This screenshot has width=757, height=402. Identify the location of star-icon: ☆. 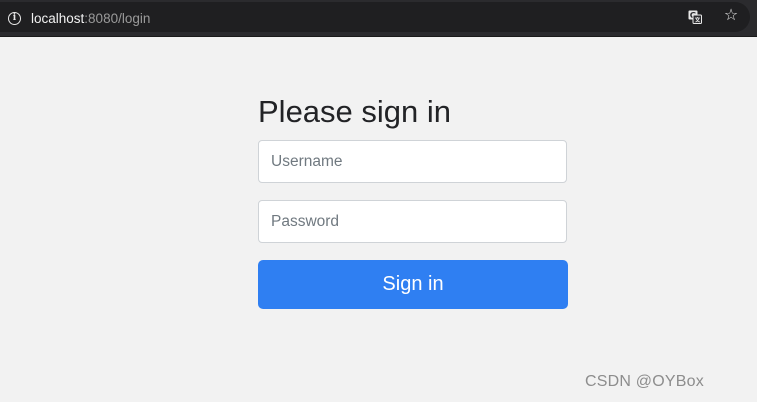
(731, 16).